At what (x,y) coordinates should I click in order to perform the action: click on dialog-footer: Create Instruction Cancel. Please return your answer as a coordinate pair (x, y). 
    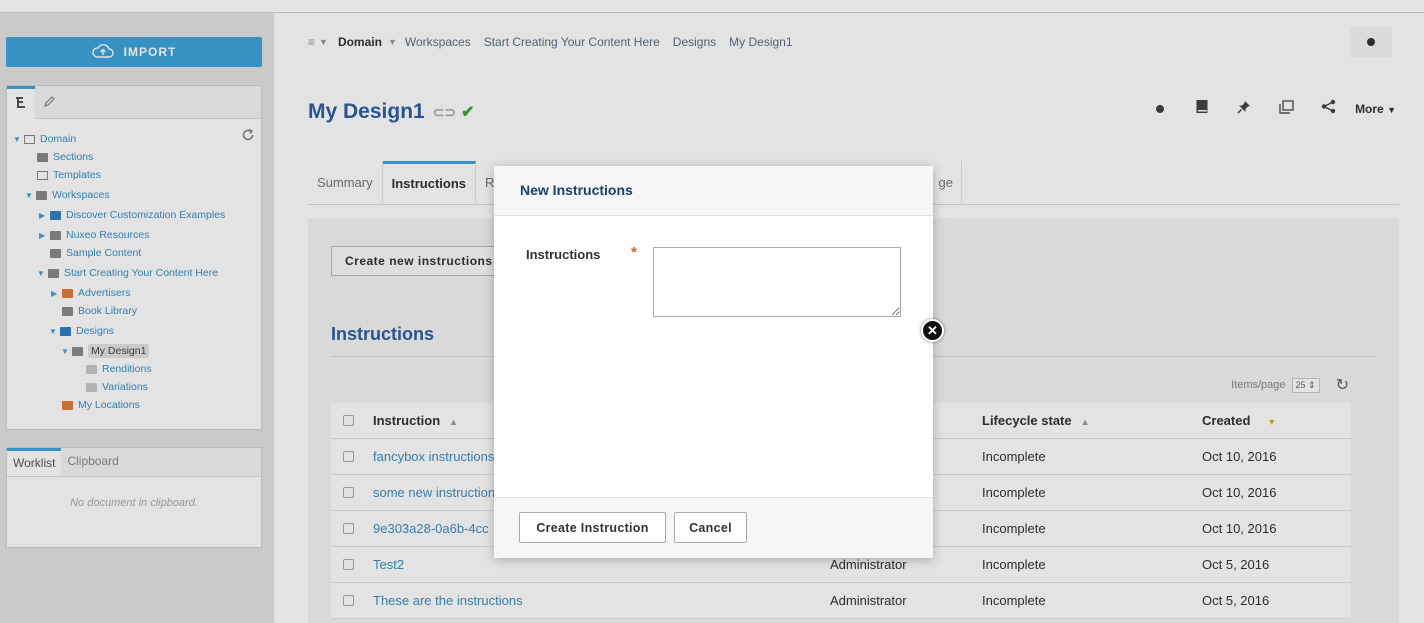
    Looking at the image, I should click on (713, 527).